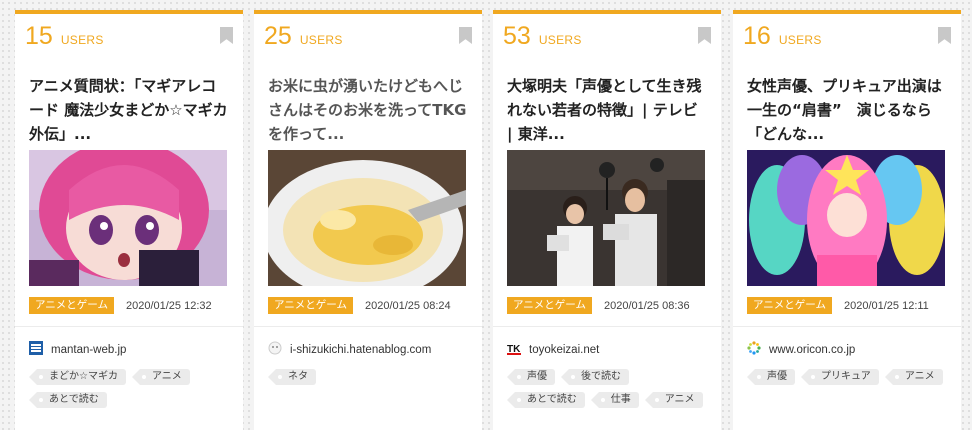 The width and height of the screenshot is (972, 430). I want to click on site-name: toyokeizai.net, so click(564, 350).